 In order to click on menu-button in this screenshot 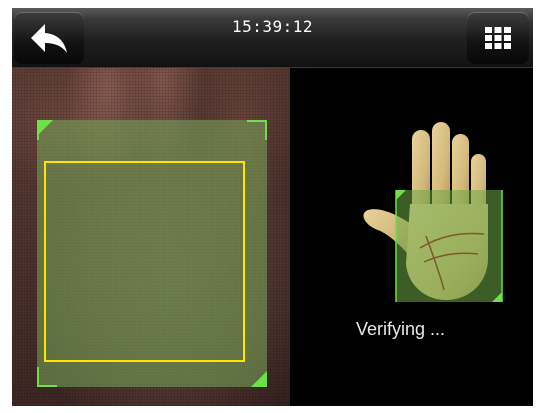, I will do `click(498, 38)`.